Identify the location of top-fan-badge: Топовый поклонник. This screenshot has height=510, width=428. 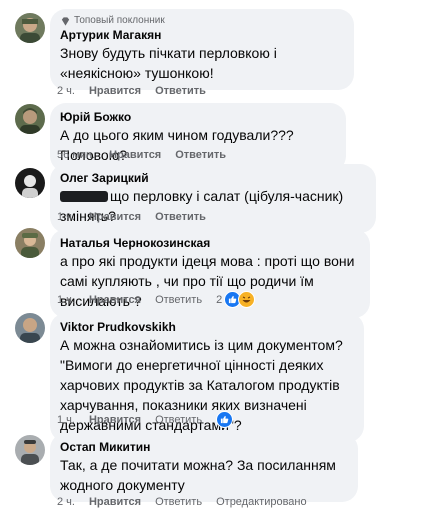
(202, 21).